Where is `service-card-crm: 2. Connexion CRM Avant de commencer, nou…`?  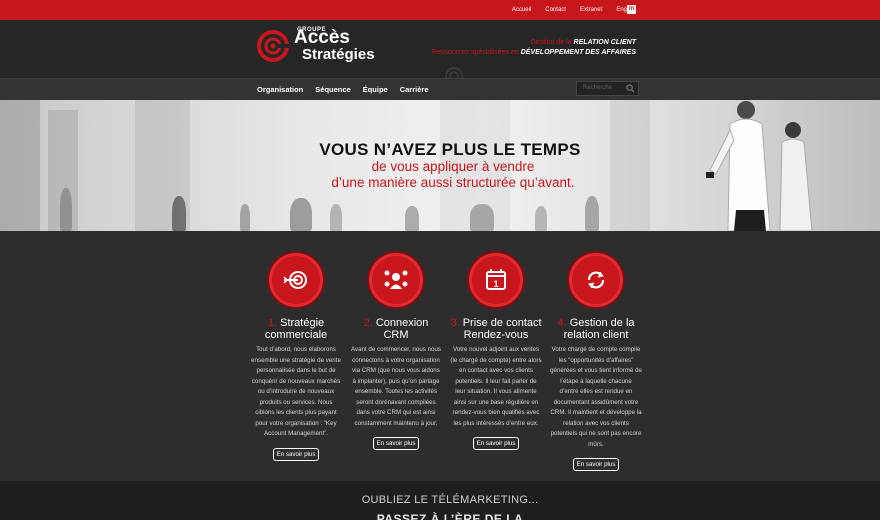 service-card-crm: 2. Connexion CRM Avant de commencer, nou… is located at coordinates (396, 351).